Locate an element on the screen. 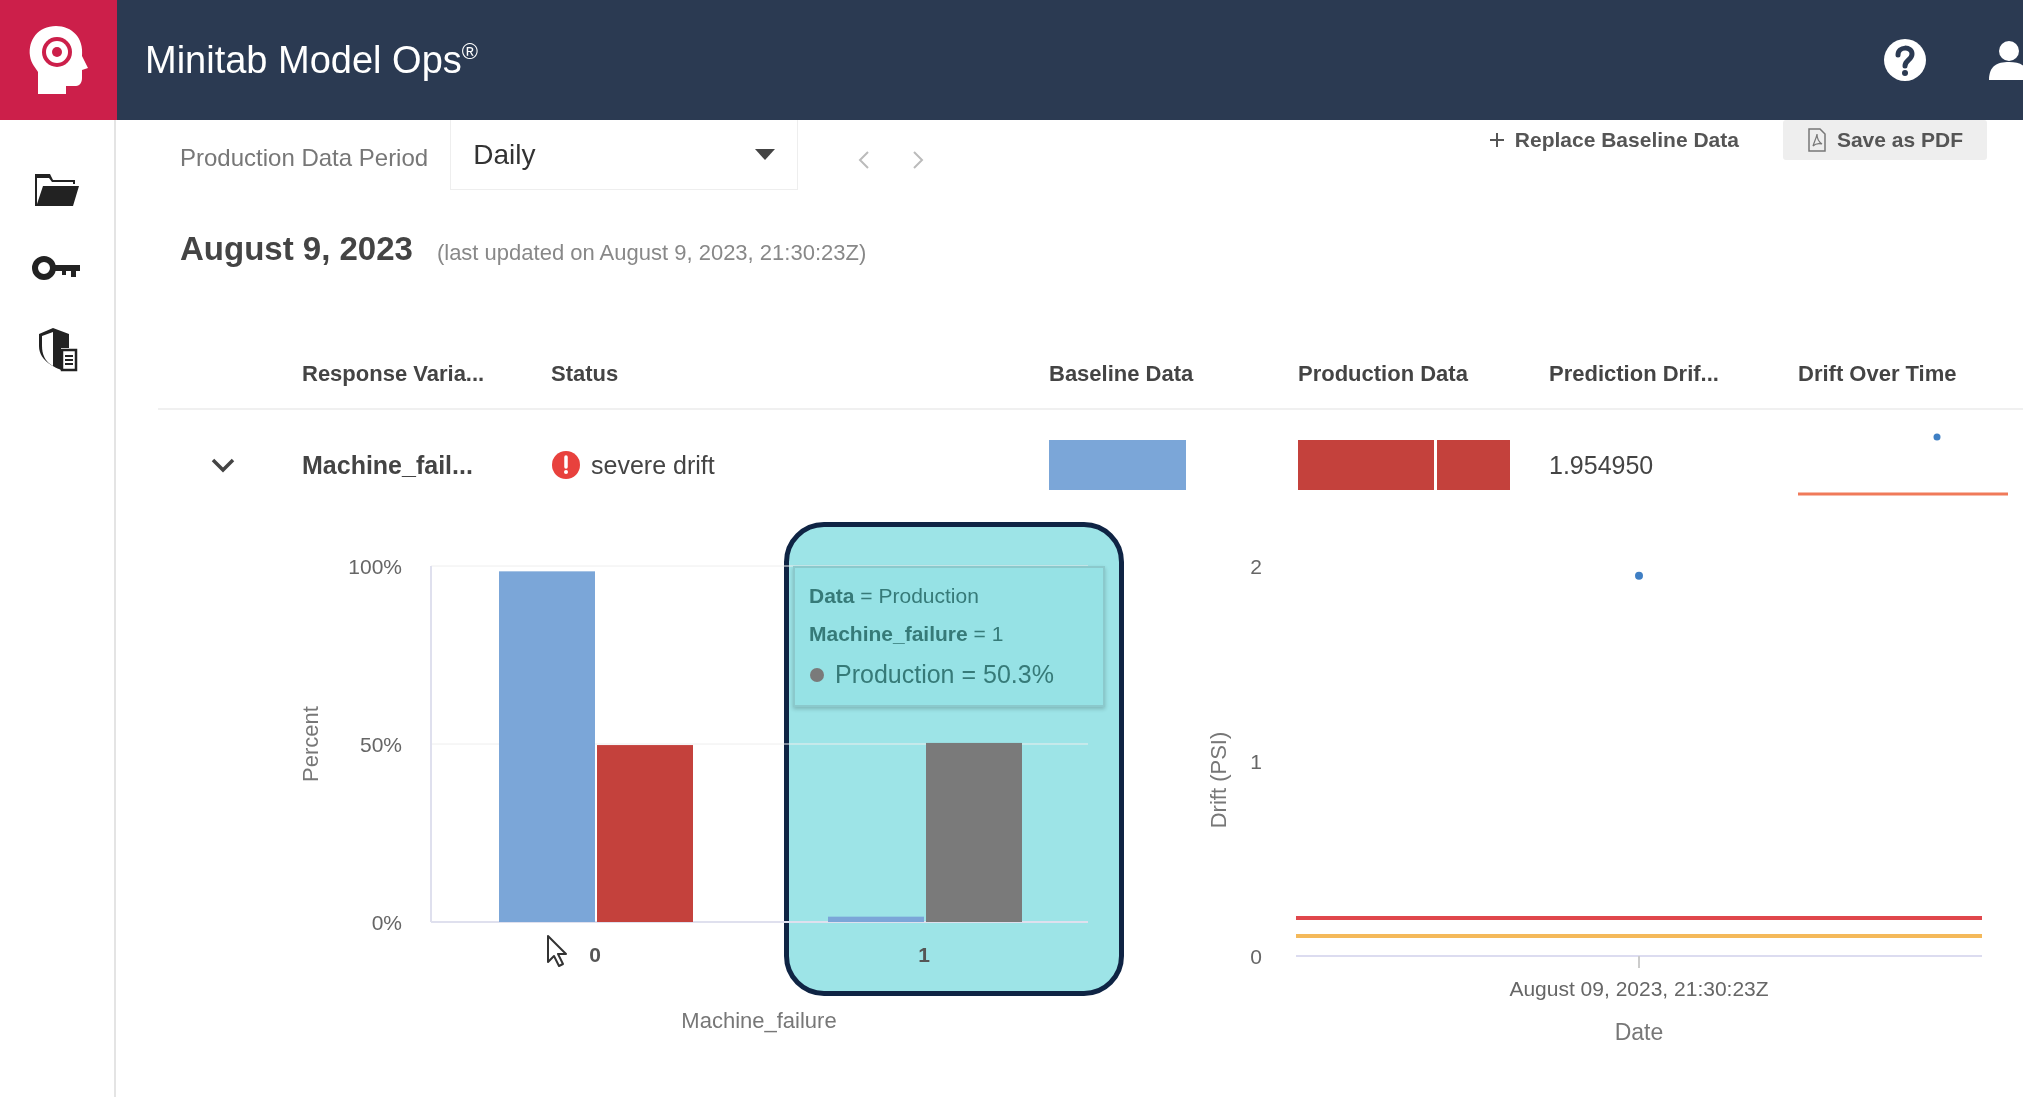 This screenshot has width=2023, height=1097. app-logo is located at coordinates (58, 60).